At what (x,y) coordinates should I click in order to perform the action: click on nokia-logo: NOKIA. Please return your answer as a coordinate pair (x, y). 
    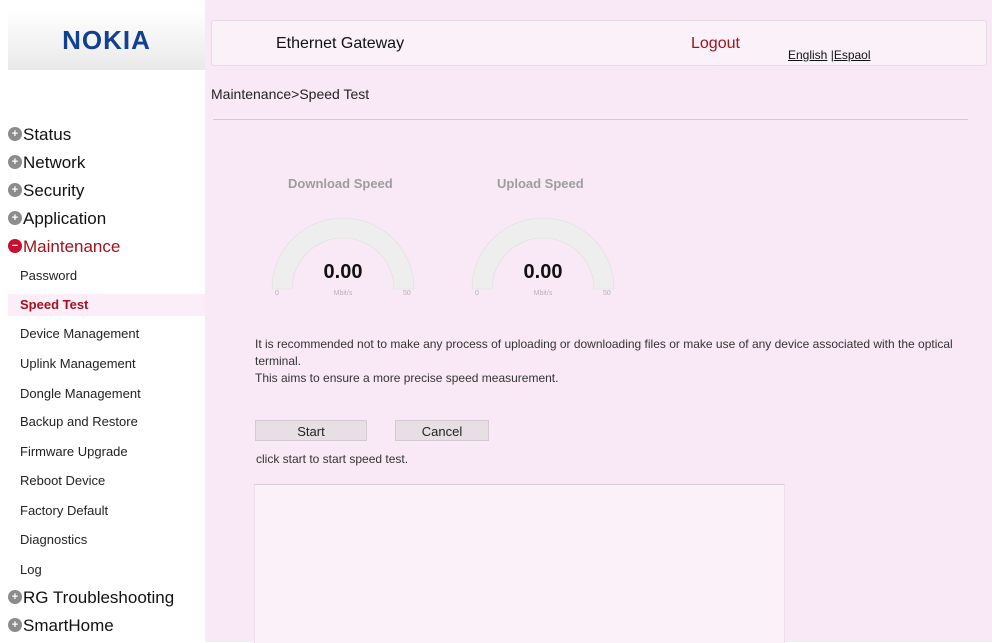
    Looking at the image, I should click on (106, 40).